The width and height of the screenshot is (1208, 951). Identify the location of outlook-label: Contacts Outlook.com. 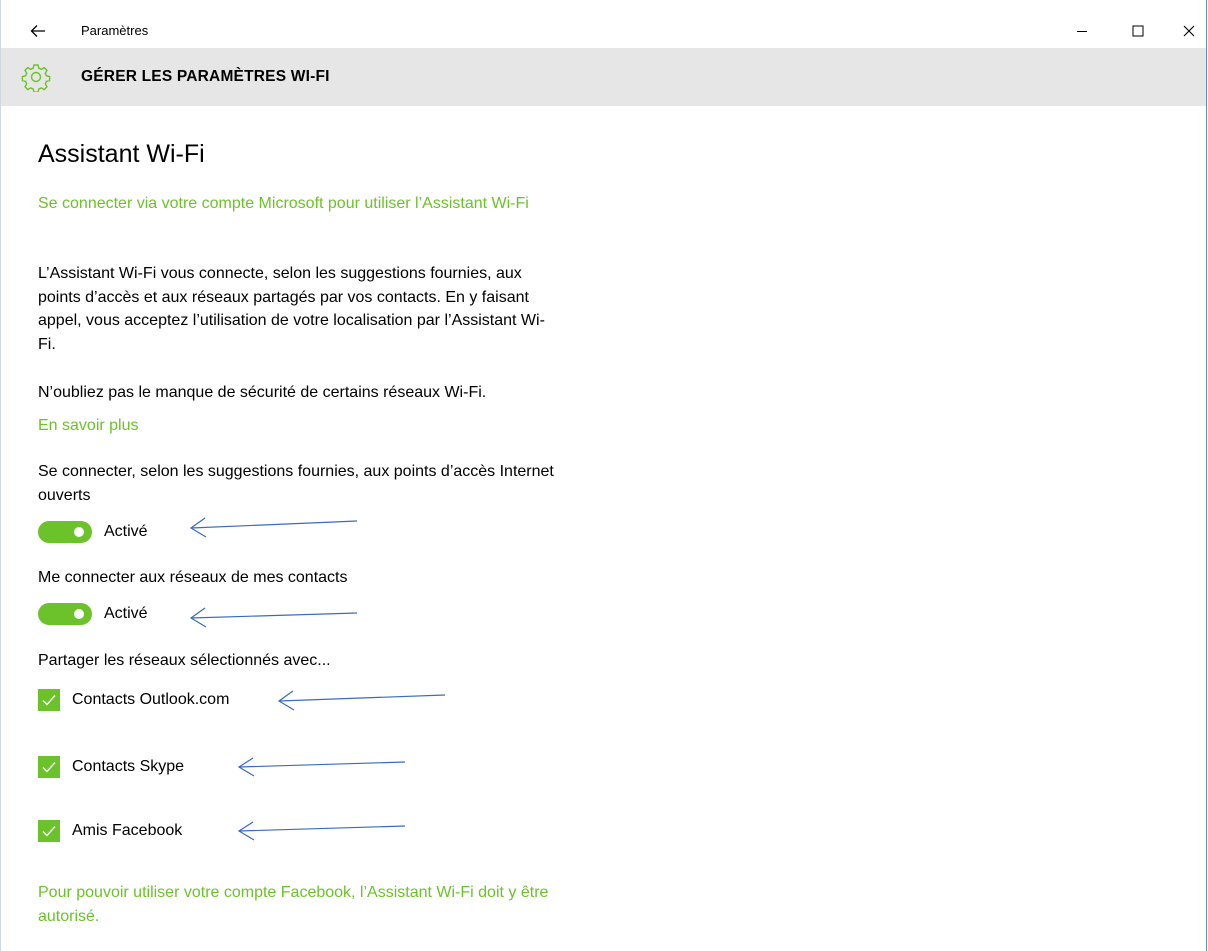
(151, 699).